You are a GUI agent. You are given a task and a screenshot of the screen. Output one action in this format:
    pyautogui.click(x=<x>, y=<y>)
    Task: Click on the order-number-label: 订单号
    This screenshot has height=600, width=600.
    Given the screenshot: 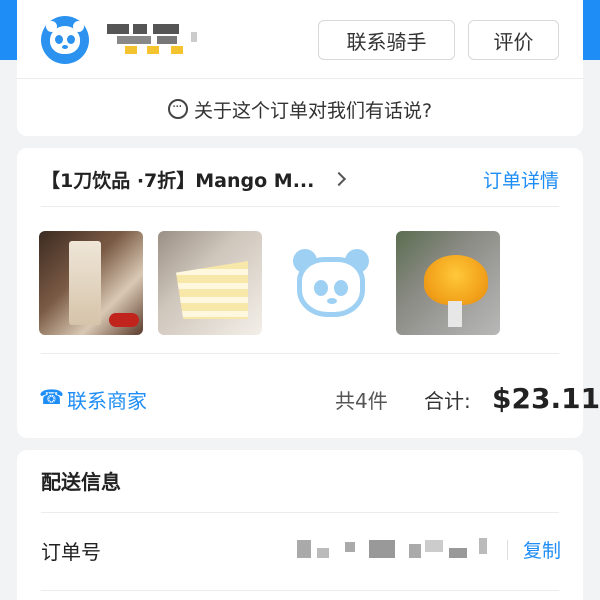 What is the action you would take?
    pyautogui.click(x=71, y=552)
    